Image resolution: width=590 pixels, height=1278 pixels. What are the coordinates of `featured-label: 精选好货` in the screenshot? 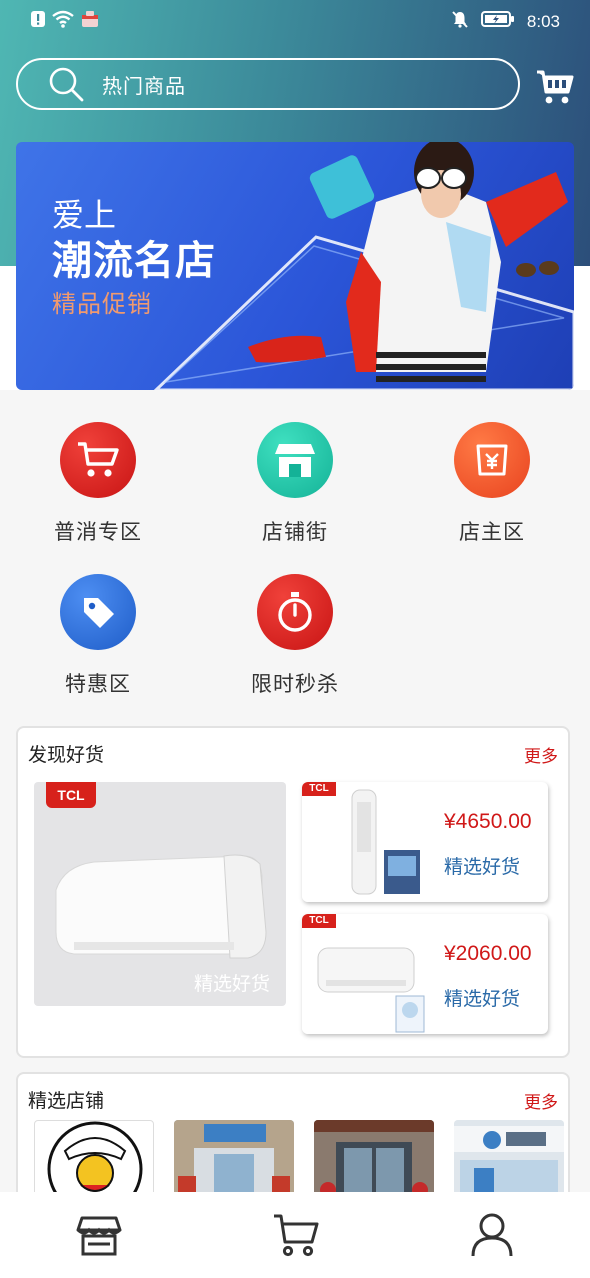 It's located at (231, 984).